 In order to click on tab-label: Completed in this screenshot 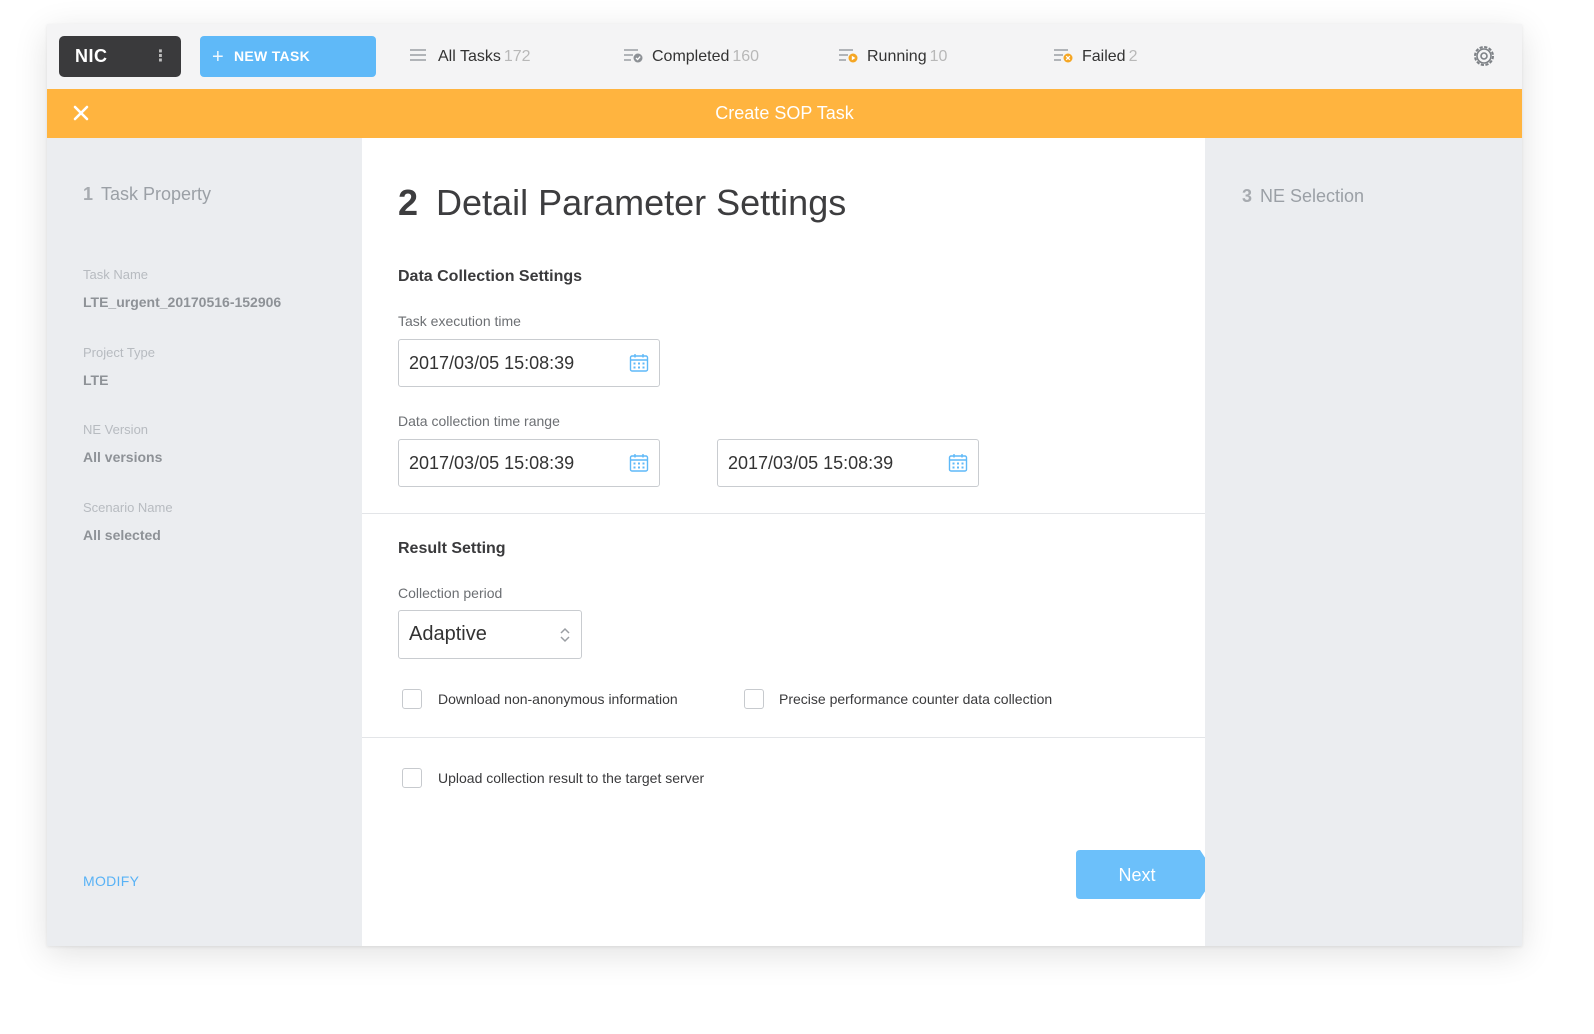, I will do `click(691, 56)`.